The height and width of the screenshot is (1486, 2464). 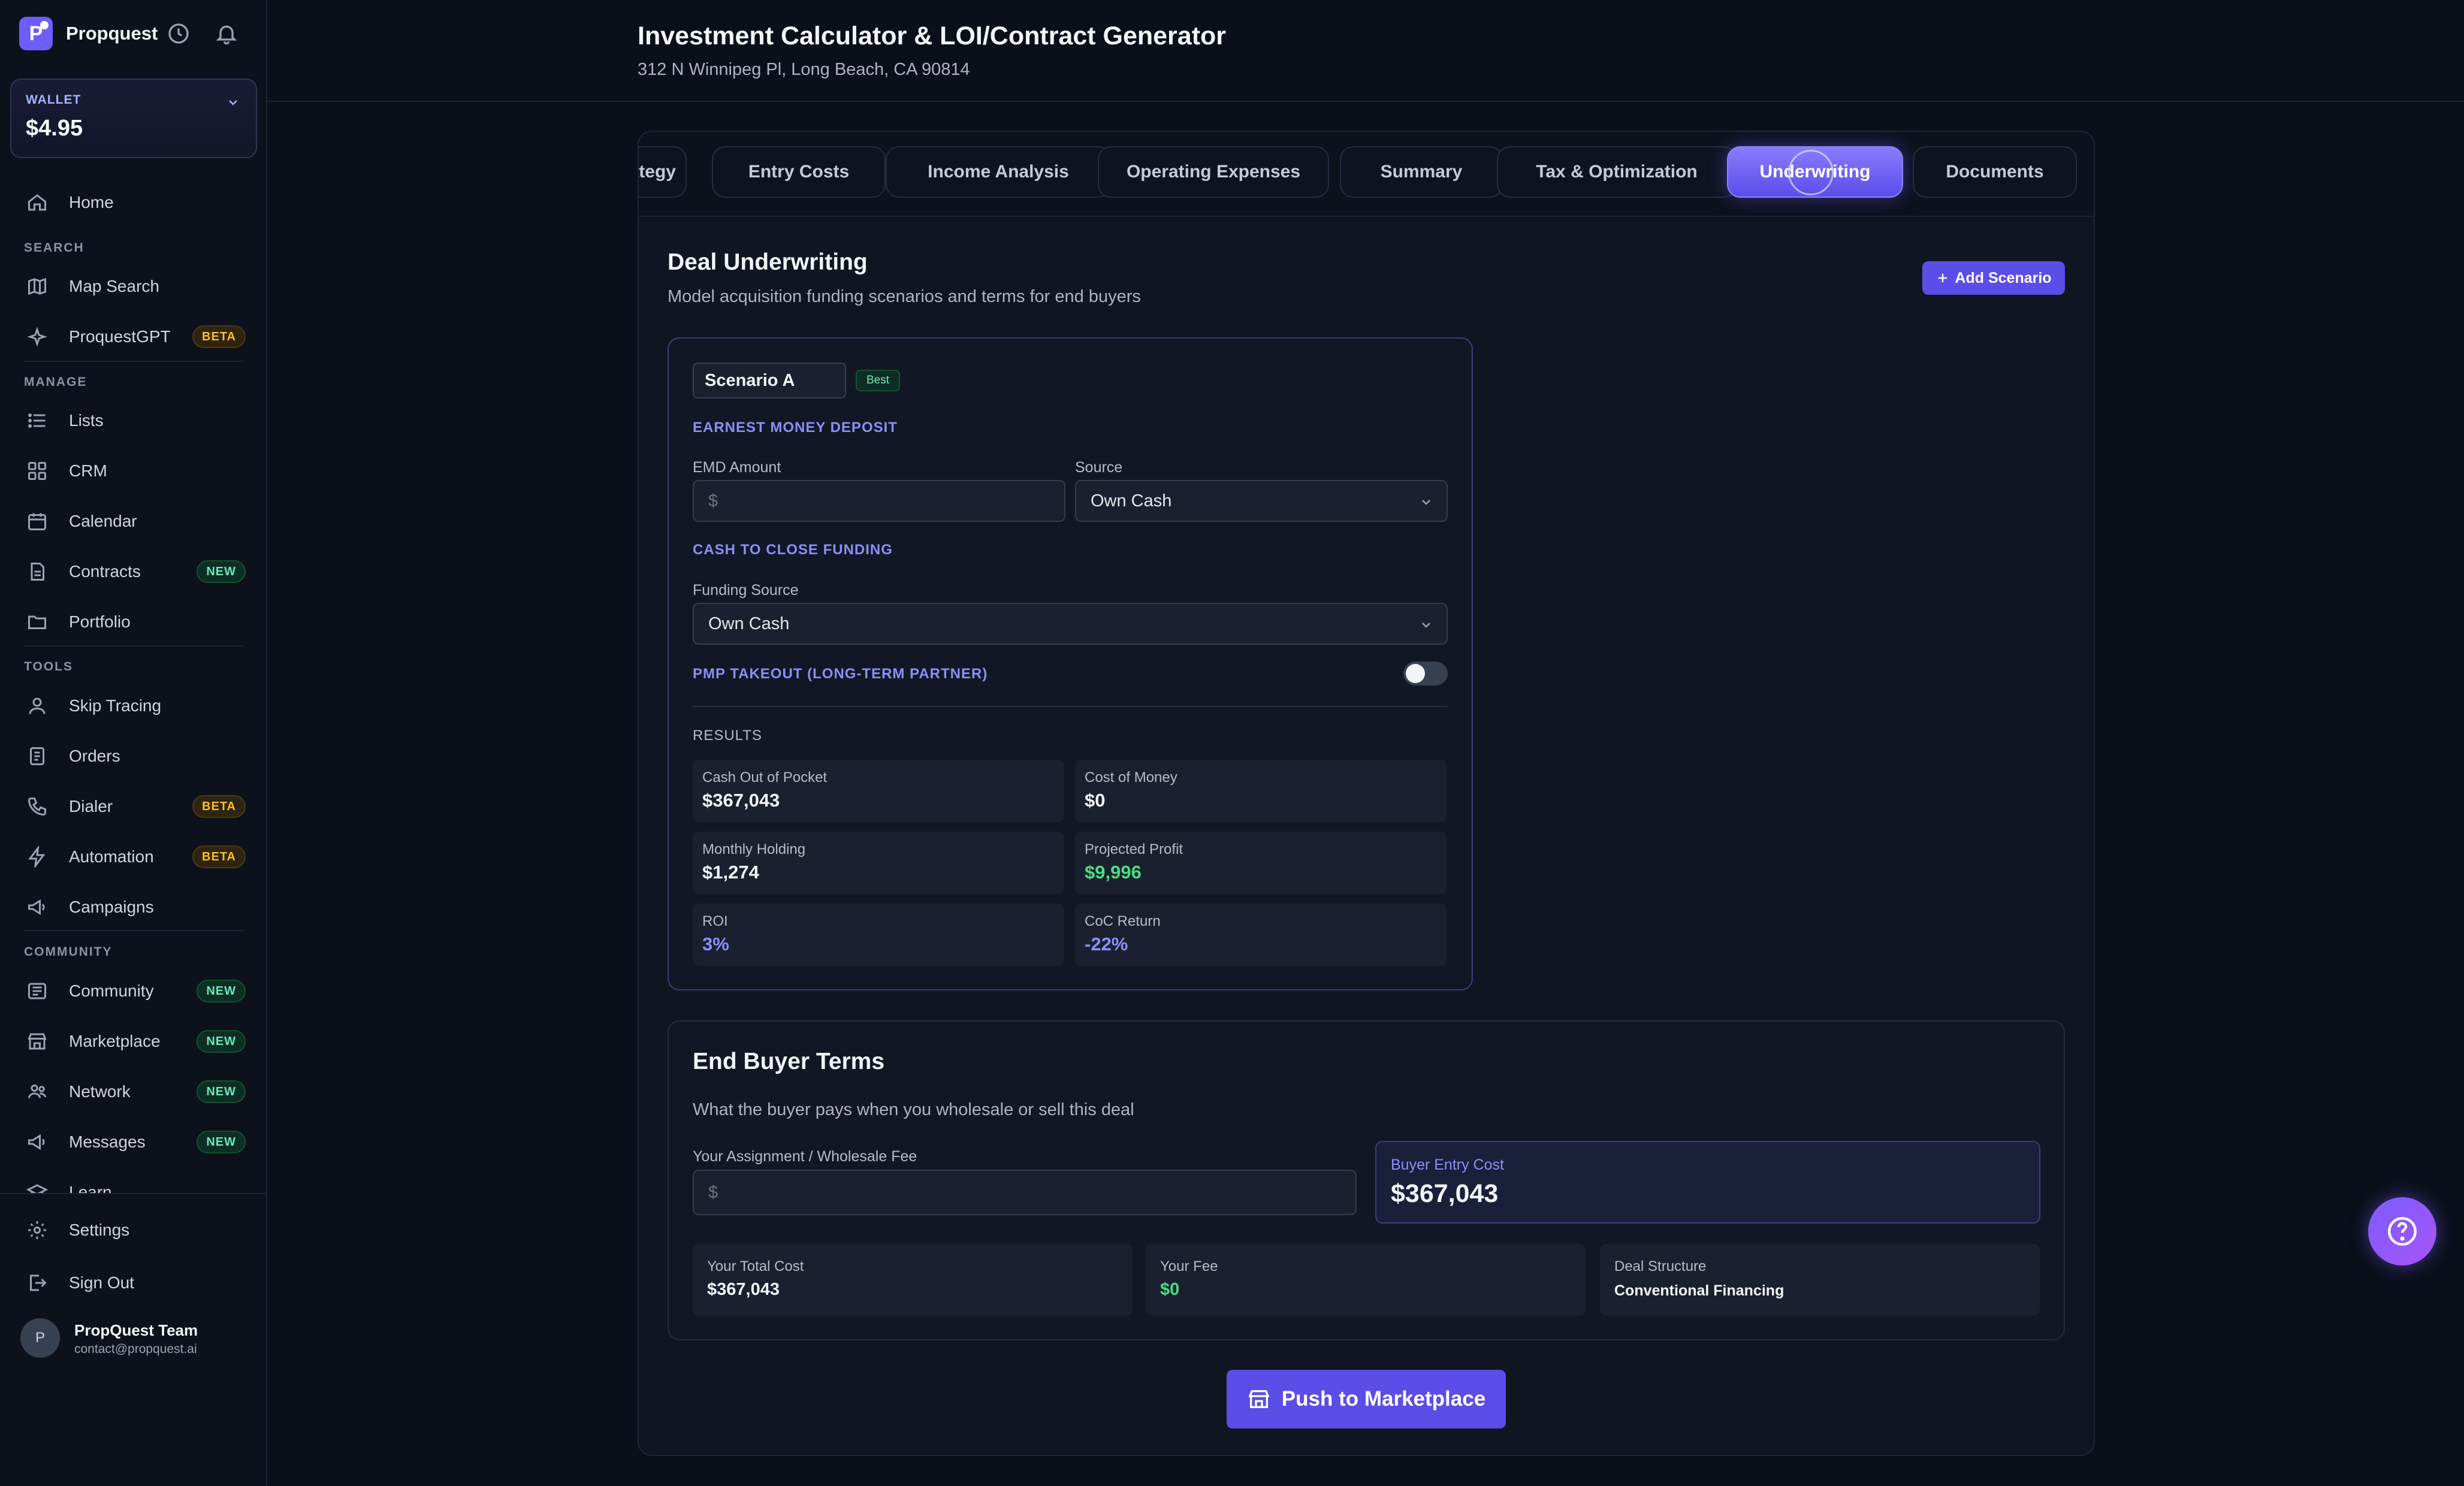 What do you see at coordinates (1261, 501) in the screenshot?
I see `source-select: Own Cash` at bounding box center [1261, 501].